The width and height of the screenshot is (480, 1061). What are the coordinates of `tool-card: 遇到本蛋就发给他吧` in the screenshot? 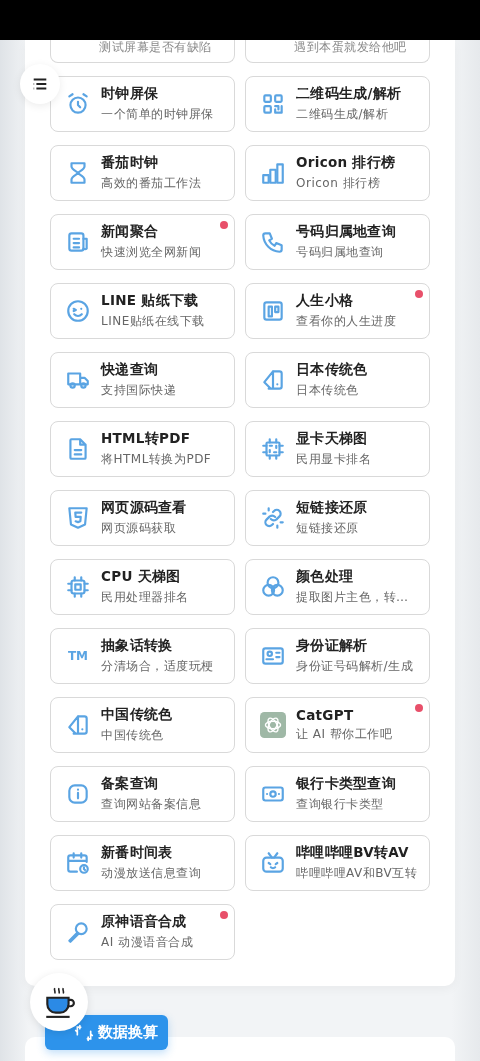 It's located at (337, 51).